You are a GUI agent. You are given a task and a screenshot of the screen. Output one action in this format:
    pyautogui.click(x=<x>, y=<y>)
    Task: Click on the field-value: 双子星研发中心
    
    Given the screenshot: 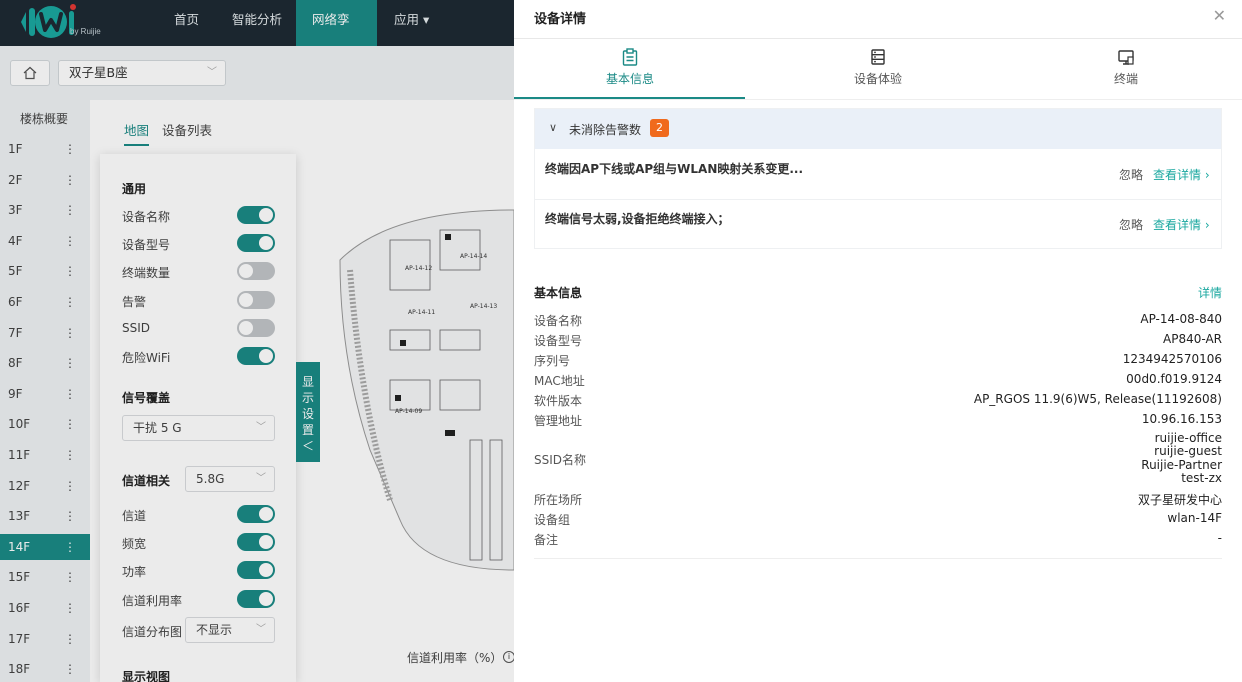 What is the action you would take?
    pyautogui.click(x=1179, y=500)
    